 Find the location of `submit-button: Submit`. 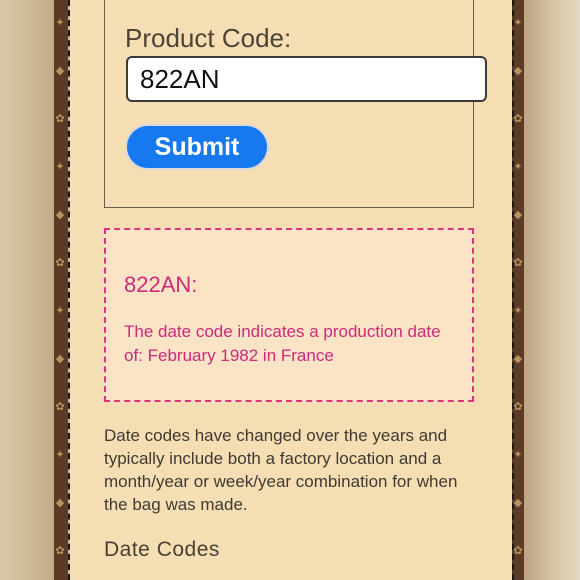

submit-button: Submit is located at coordinates (197, 147).